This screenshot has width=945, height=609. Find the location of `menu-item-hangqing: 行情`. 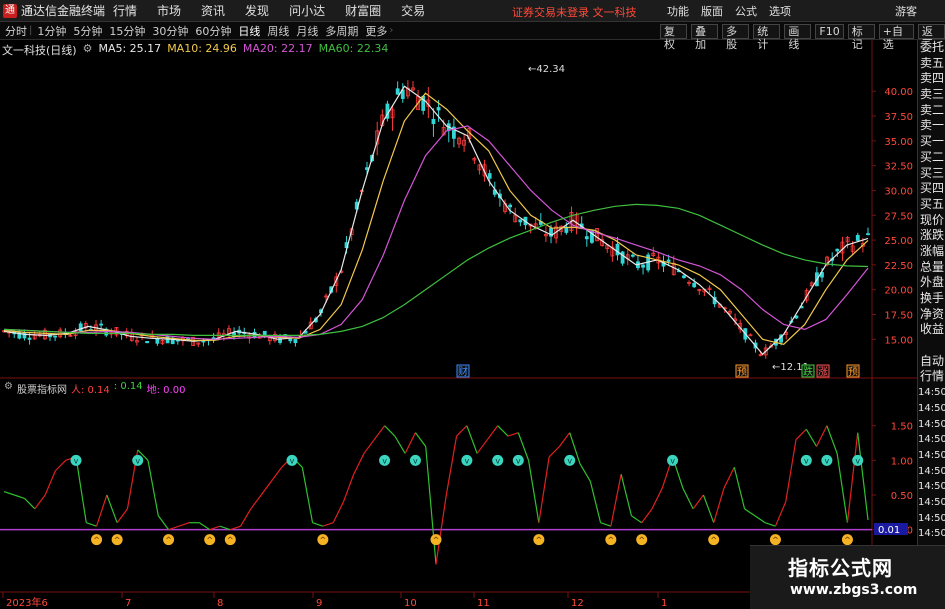

menu-item-hangqing: 行情 is located at coordinates (125, 10).